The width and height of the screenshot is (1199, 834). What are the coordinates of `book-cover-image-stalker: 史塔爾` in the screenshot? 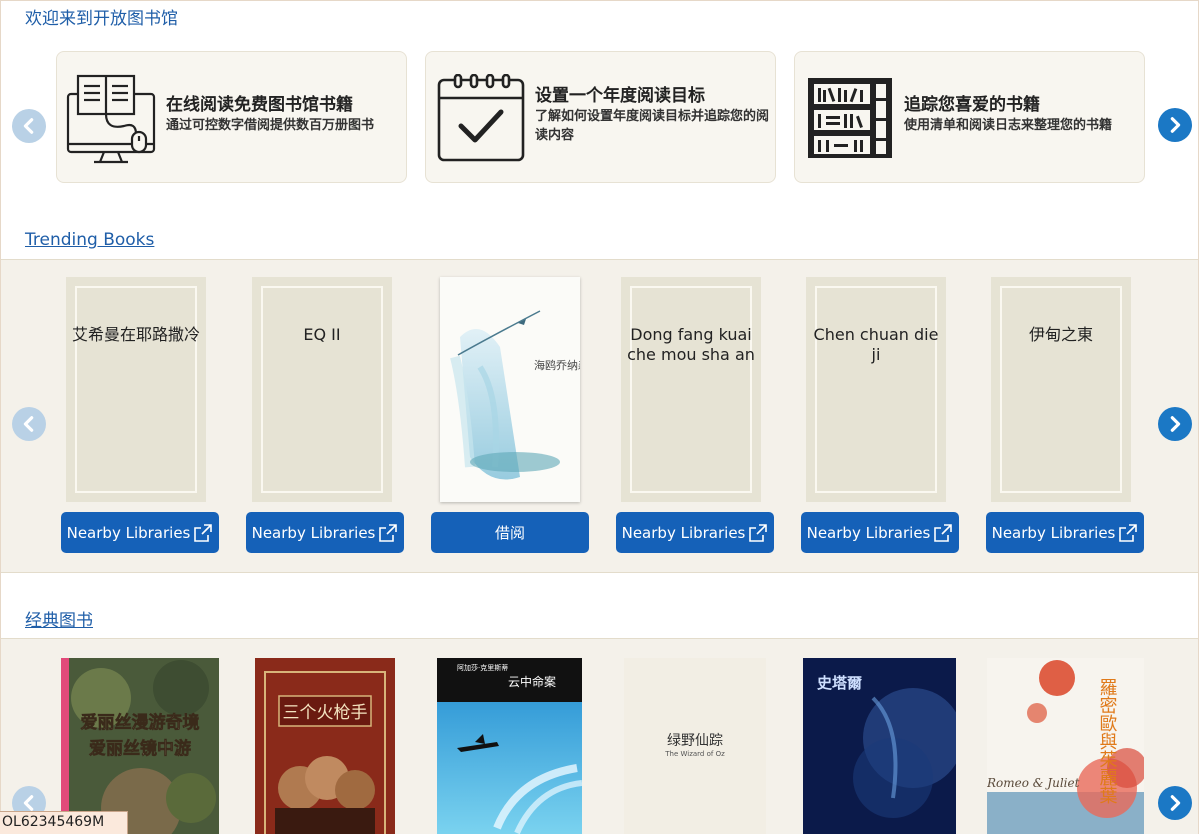 It's located at (879, 746).